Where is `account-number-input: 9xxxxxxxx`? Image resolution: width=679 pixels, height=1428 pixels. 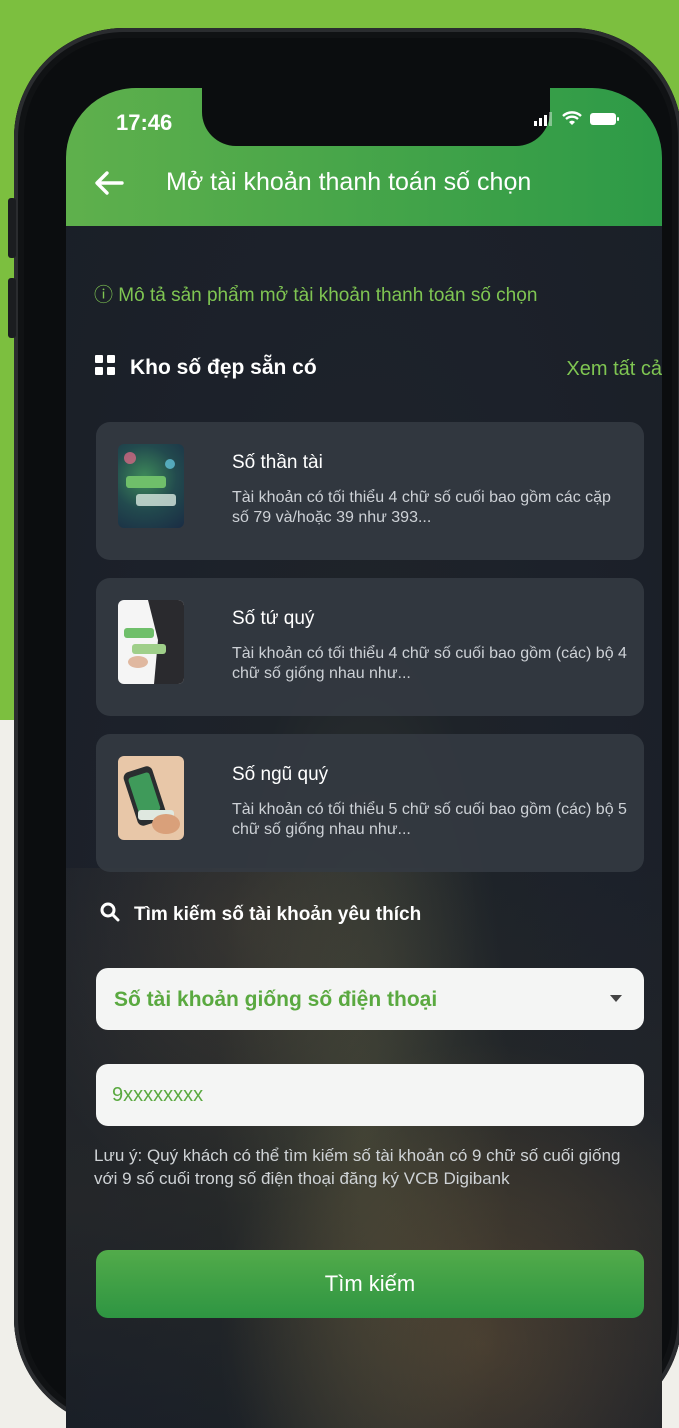 account-number-input: 9xxxxxxxx is located at coordinates (370, 1095).